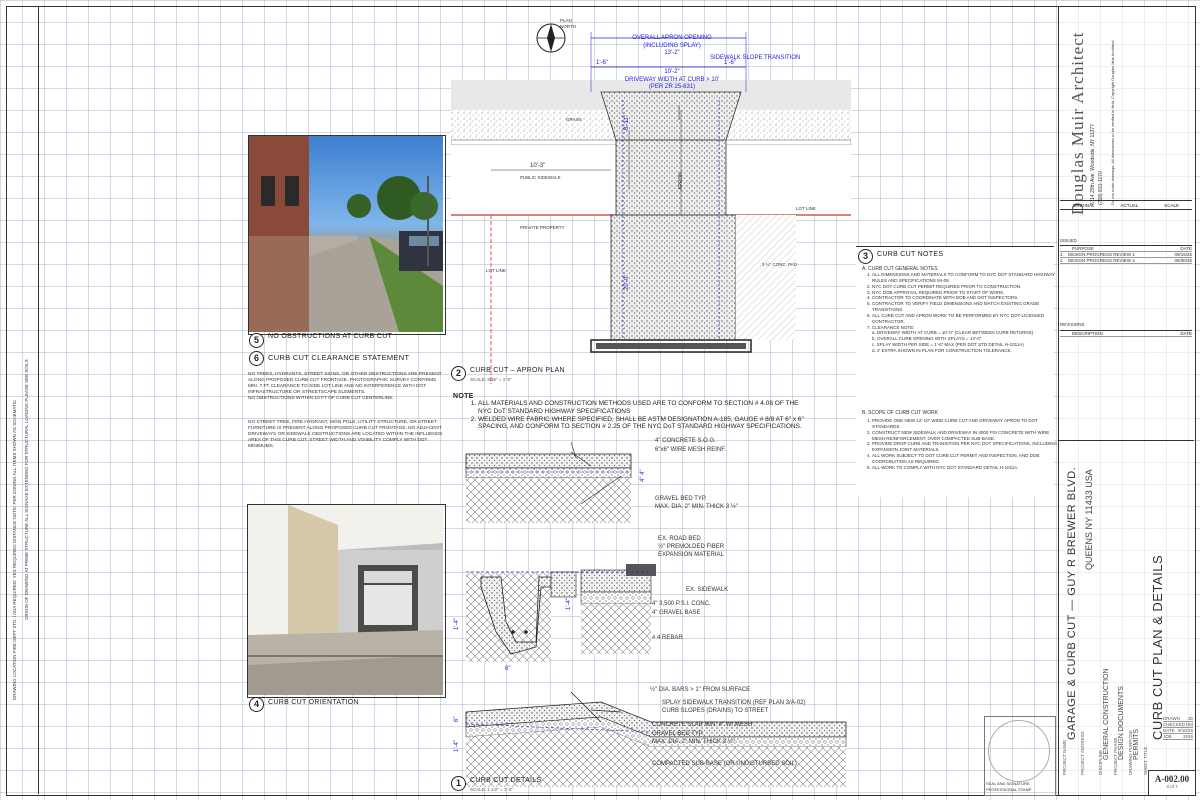 The width and height of the screenshot is (1200, 800). What do you see at coordinates (1129, 205) in the screenshot?
I see `actual-label: ACTUAL` at bounding box center [1129, 205].